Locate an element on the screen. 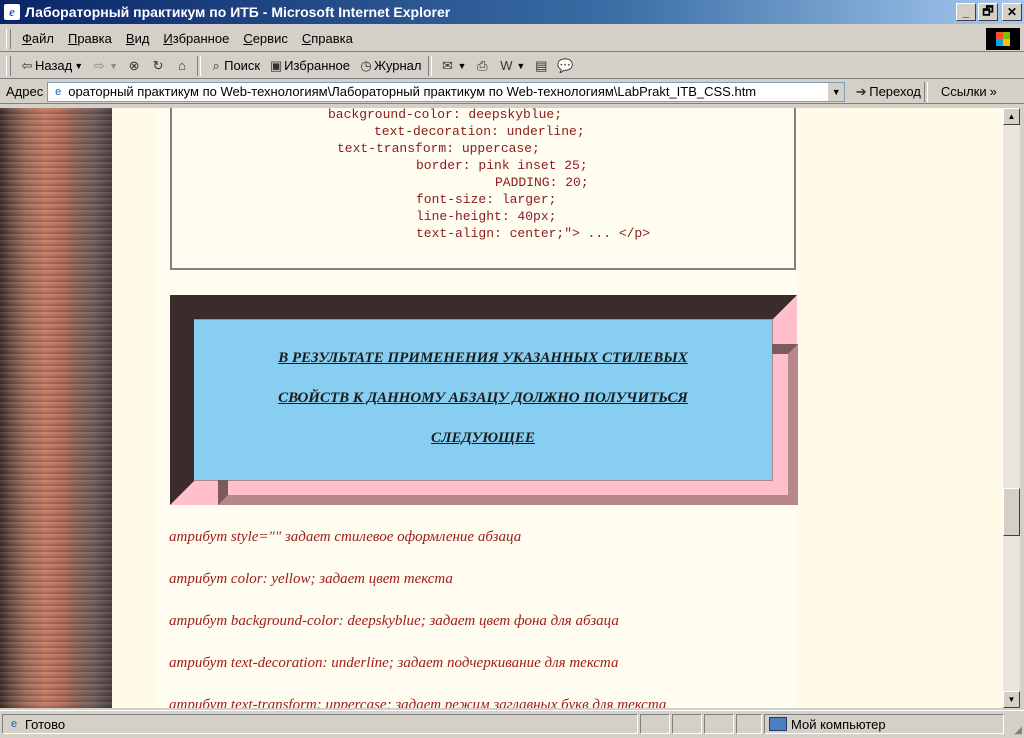 This screenshot has width=1024, height=738. back-arrow-icon: ⇦ is located at coordinates (27, 65).